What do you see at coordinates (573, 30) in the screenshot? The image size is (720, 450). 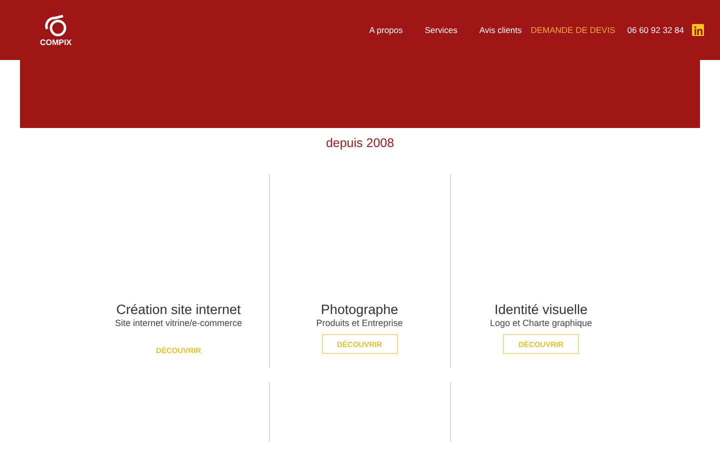 I see `nav-link: DEMANDE DE DEVIS` at bounding box center [573, 30].